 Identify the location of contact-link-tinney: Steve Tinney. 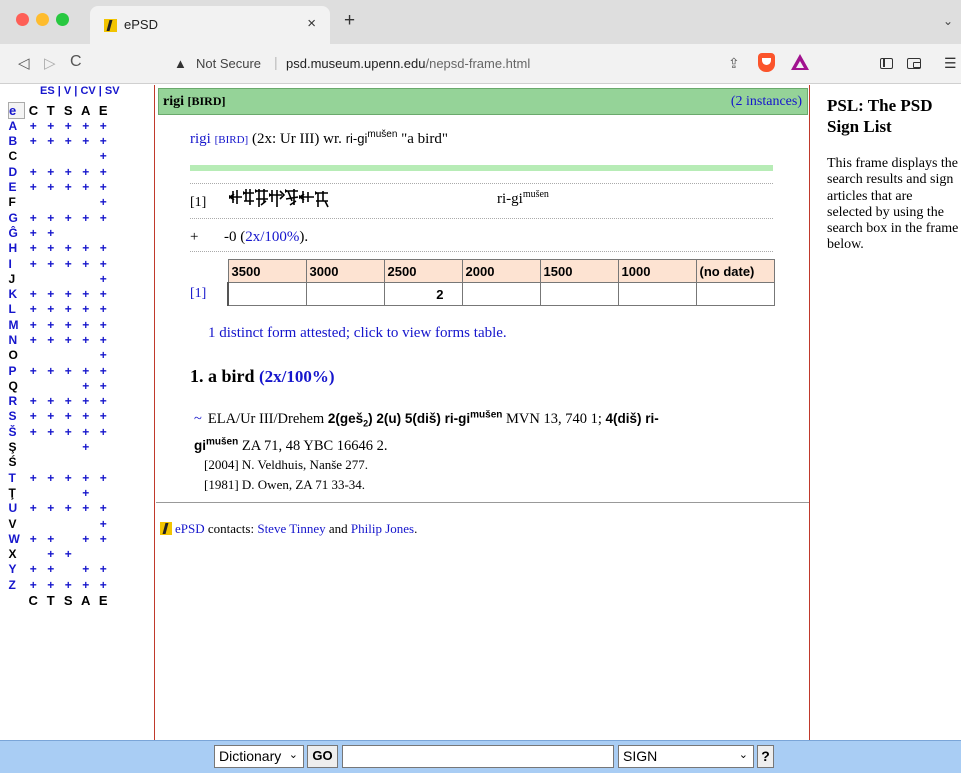
(291, 528).